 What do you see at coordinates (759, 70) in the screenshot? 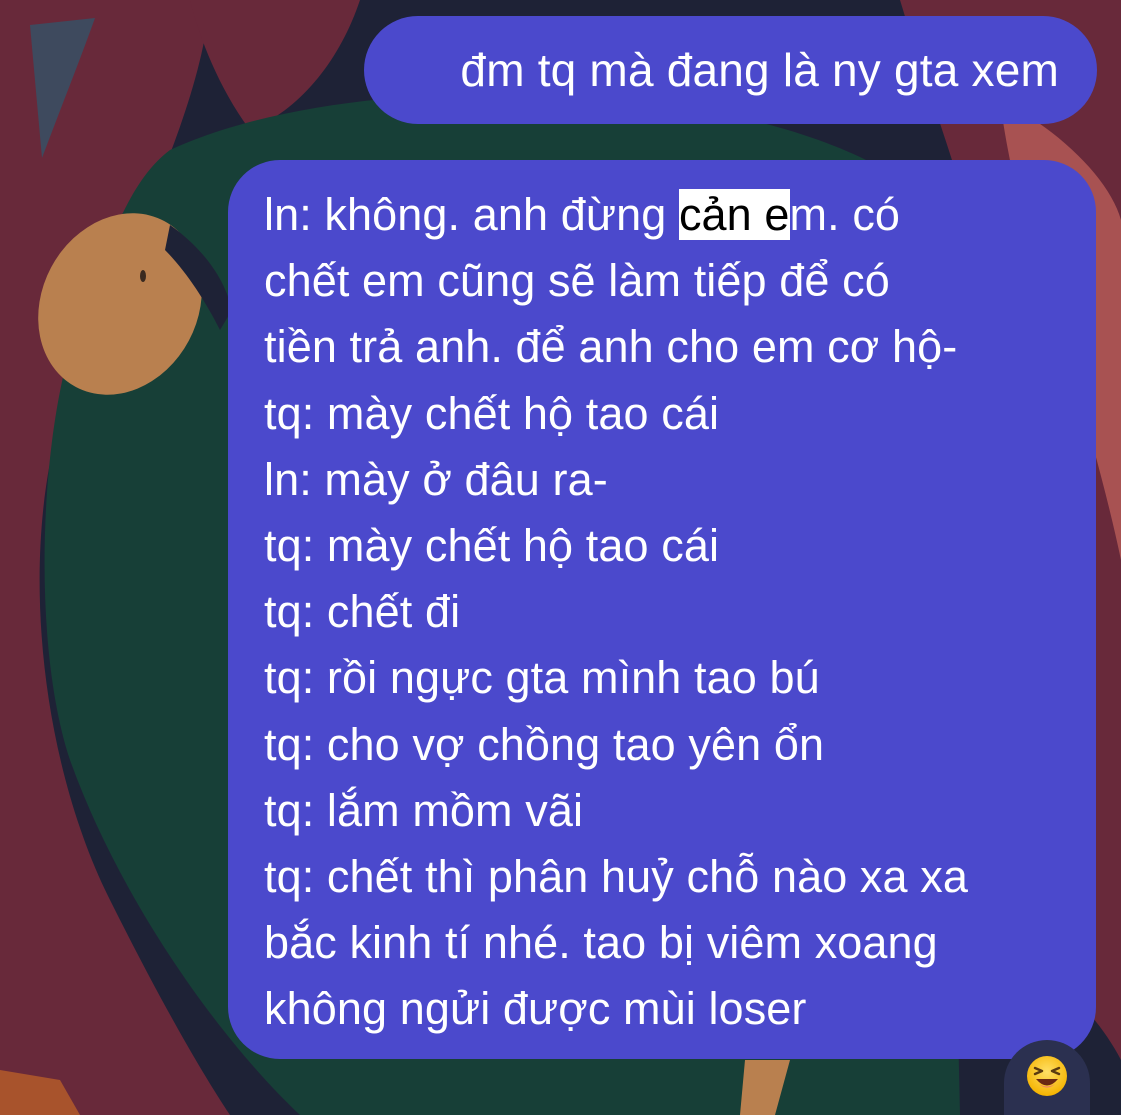
I see `message-text: đm tq mà đang là ny gta xem` at bounding box center [759, 70].